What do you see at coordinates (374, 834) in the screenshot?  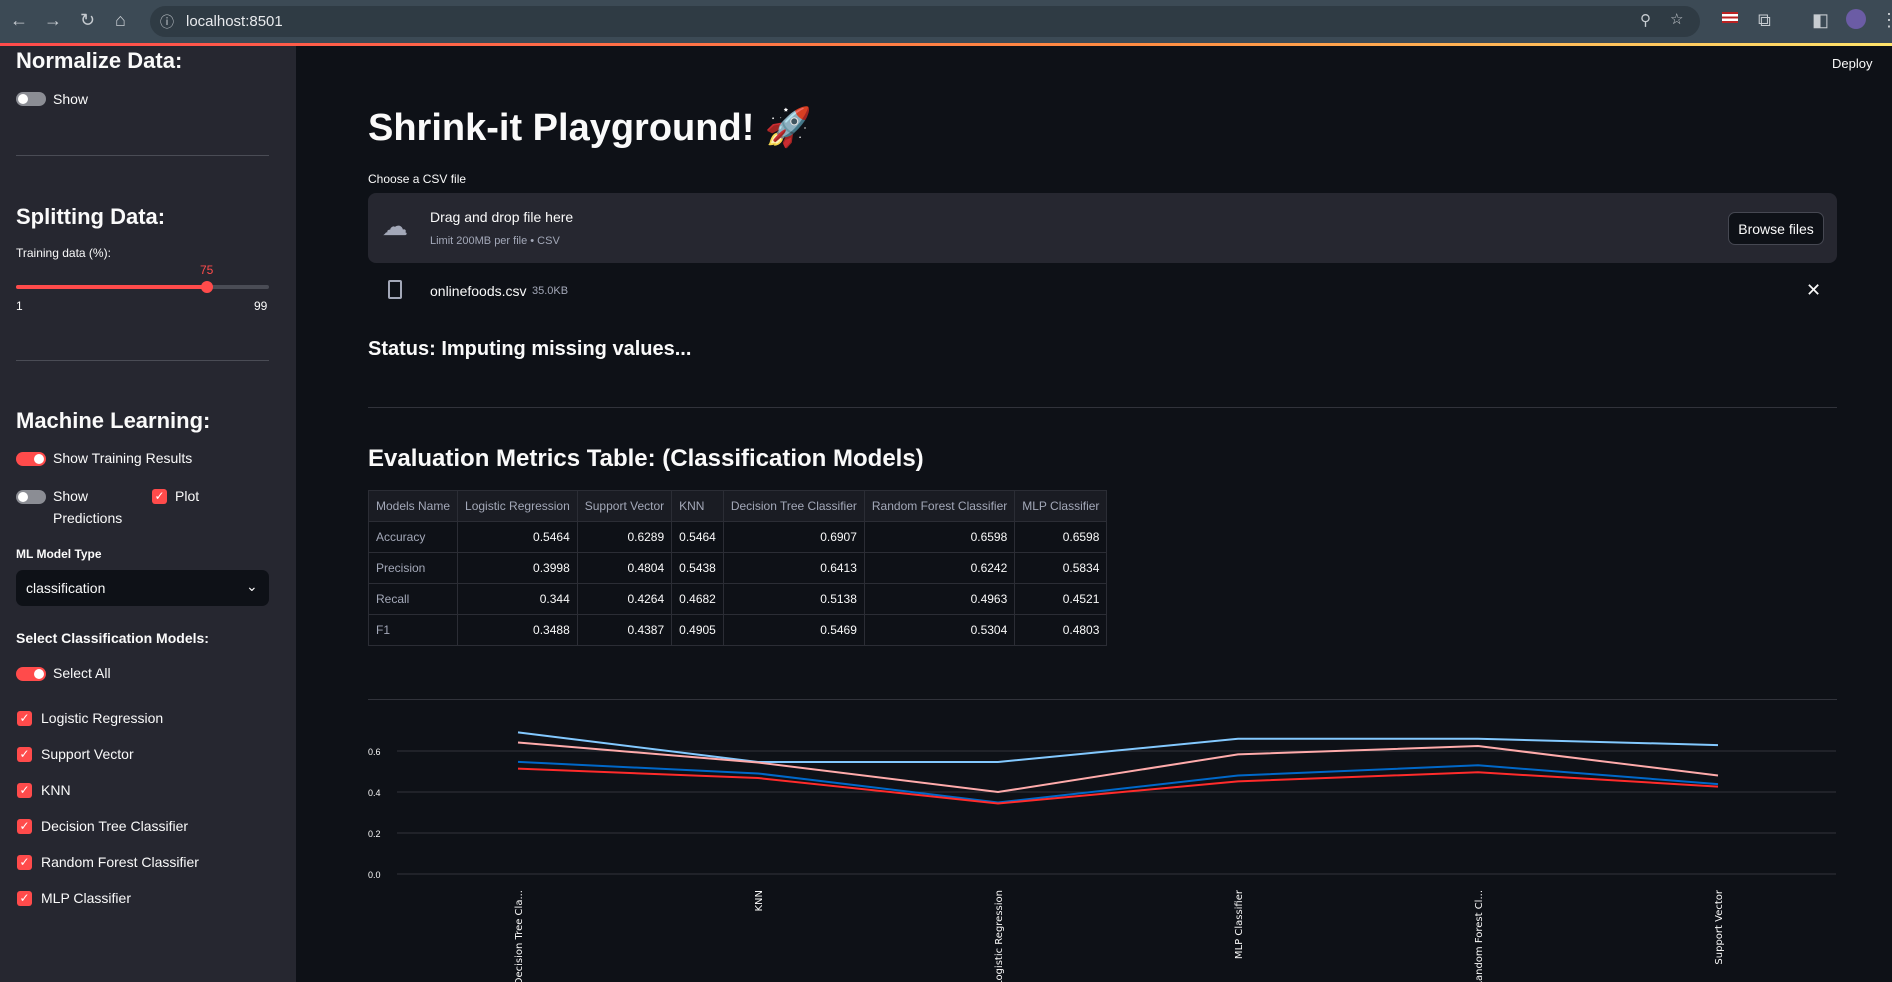 I see `y-tick-label: 0.2` at bounding box center [374, 834].